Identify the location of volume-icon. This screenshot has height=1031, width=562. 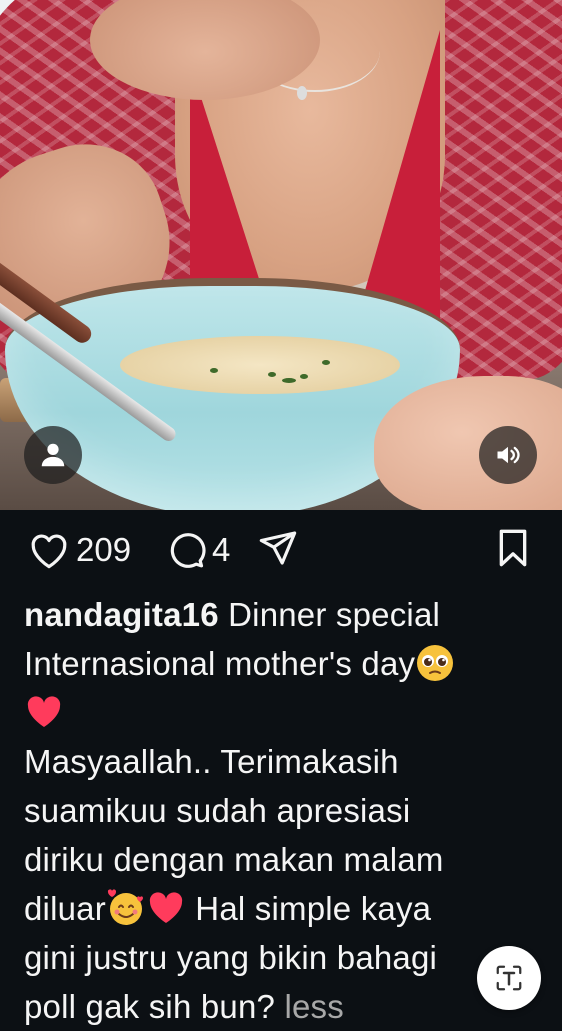
(508, 455).